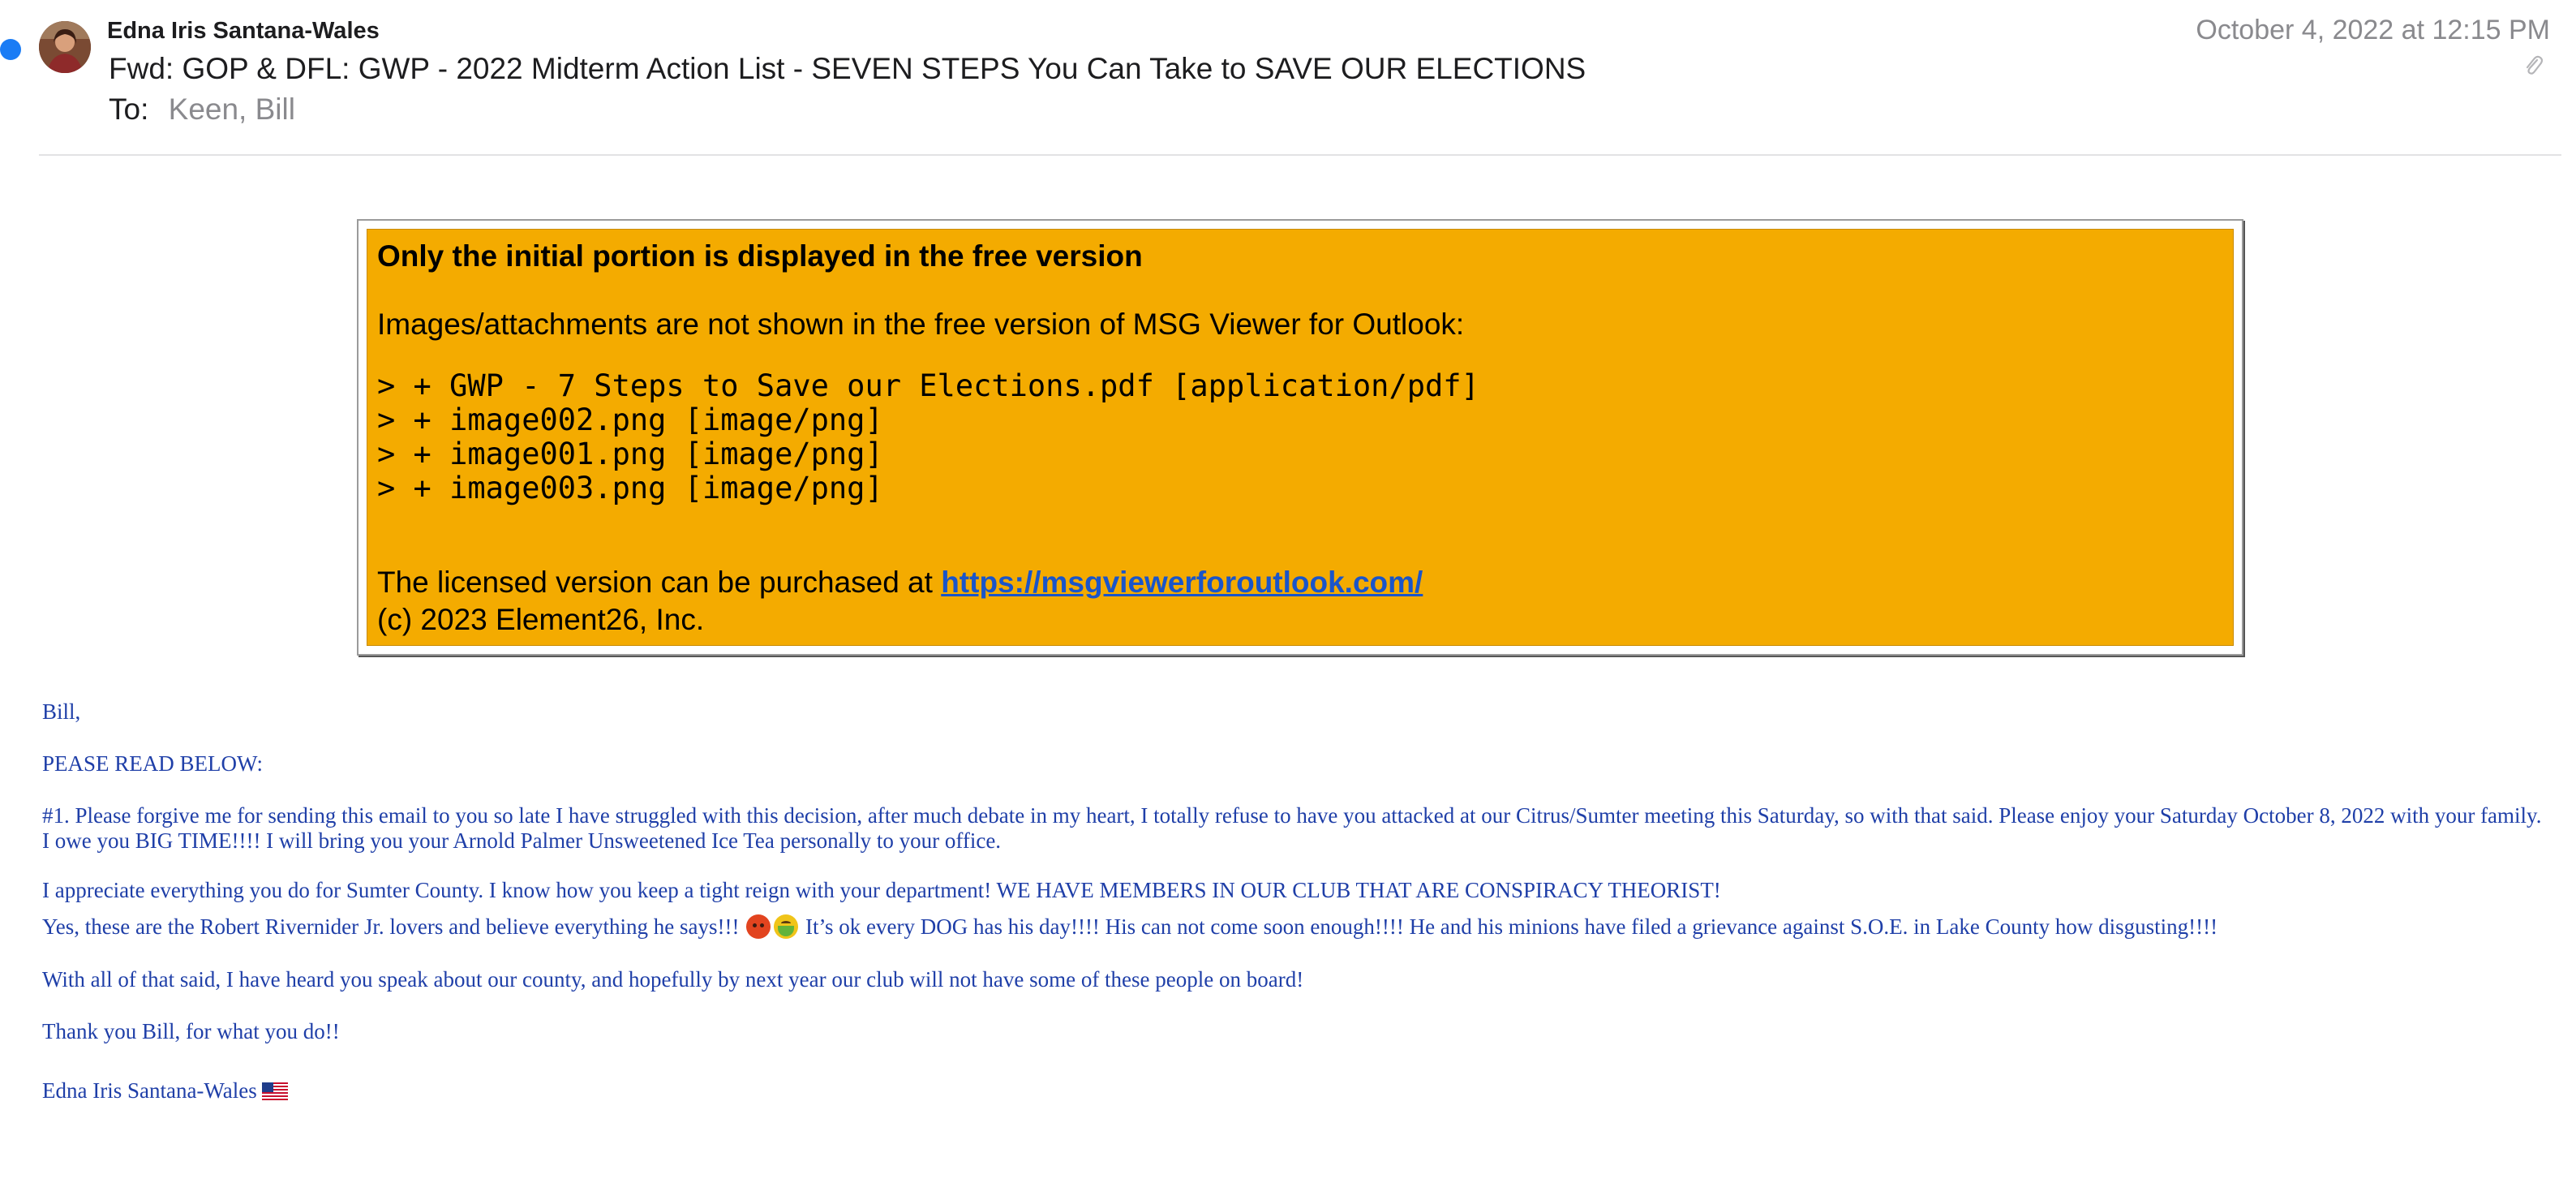 Image resolution: width=2576 pixels, height=1196 pixels. Describe the element at coordinates (2533, 66) in the screenshot. I see `paperclip-icon` at that location.